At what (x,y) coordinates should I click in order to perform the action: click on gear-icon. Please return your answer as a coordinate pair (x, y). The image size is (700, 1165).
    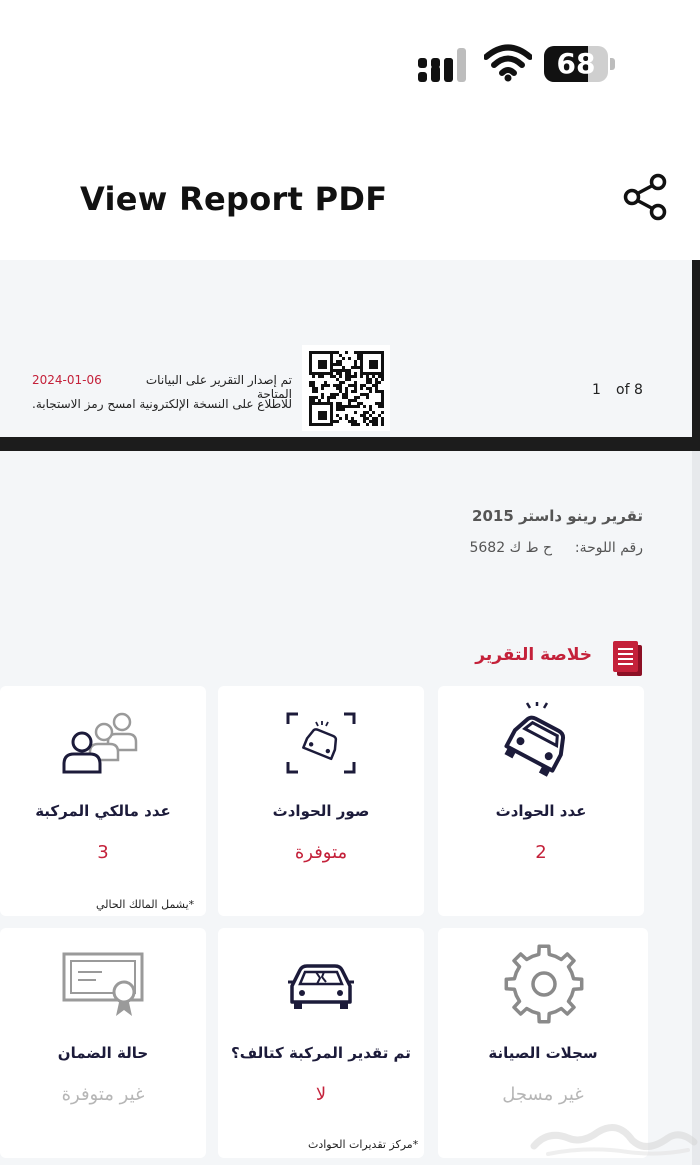
    Looking at the image, I should click on (544, 984).